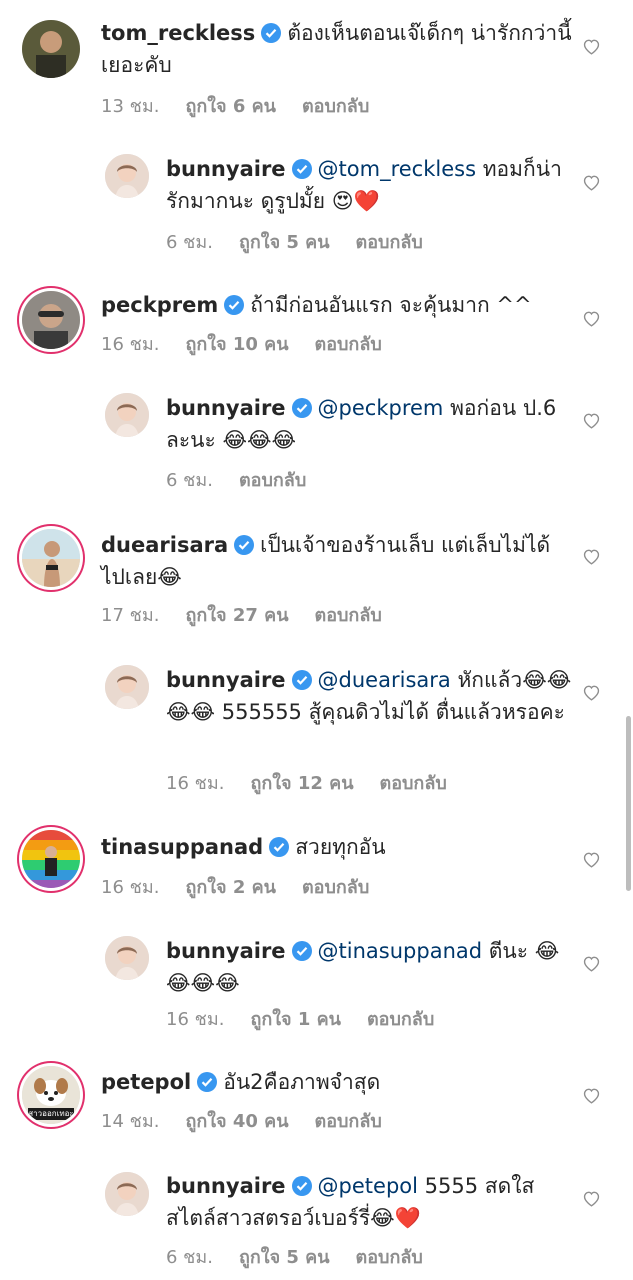 The image size is (633, 1280). I want to click on comment-text: petepol อัน2คือภาพจำสุด, so click(337, 1082).